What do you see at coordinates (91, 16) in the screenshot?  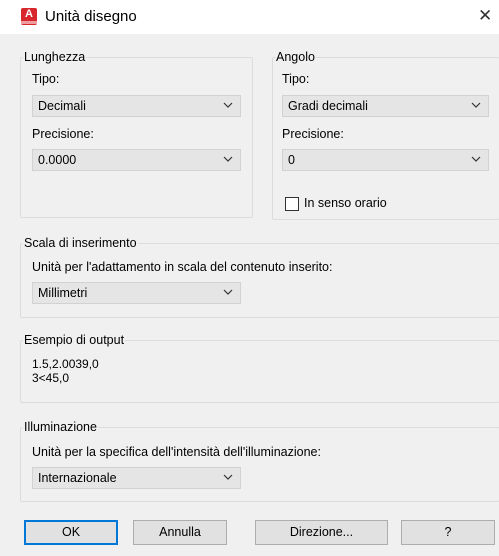 I see `window-title: Unità disegno` at bounding box center [91, 16].